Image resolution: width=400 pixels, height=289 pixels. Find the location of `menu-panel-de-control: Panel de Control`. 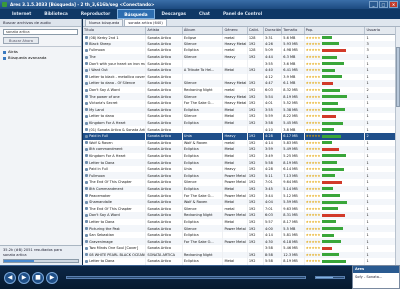

menu-panel-de-control: Panel de Control is located at coordinates (242, 14).